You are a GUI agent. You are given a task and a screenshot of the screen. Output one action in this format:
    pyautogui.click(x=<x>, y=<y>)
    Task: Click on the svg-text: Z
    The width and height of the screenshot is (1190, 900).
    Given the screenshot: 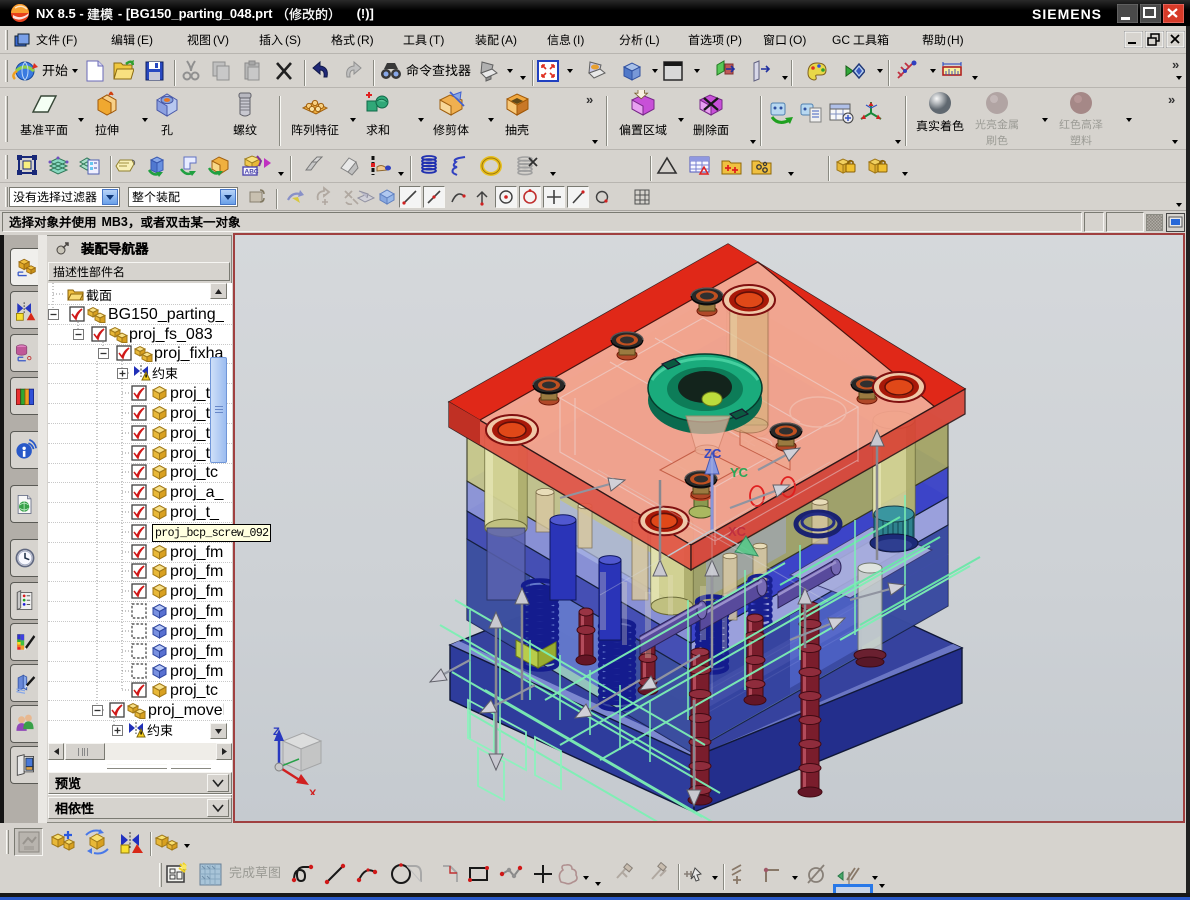 What is the action you would take?
    pyautogui.click(x=276, y=732)
    